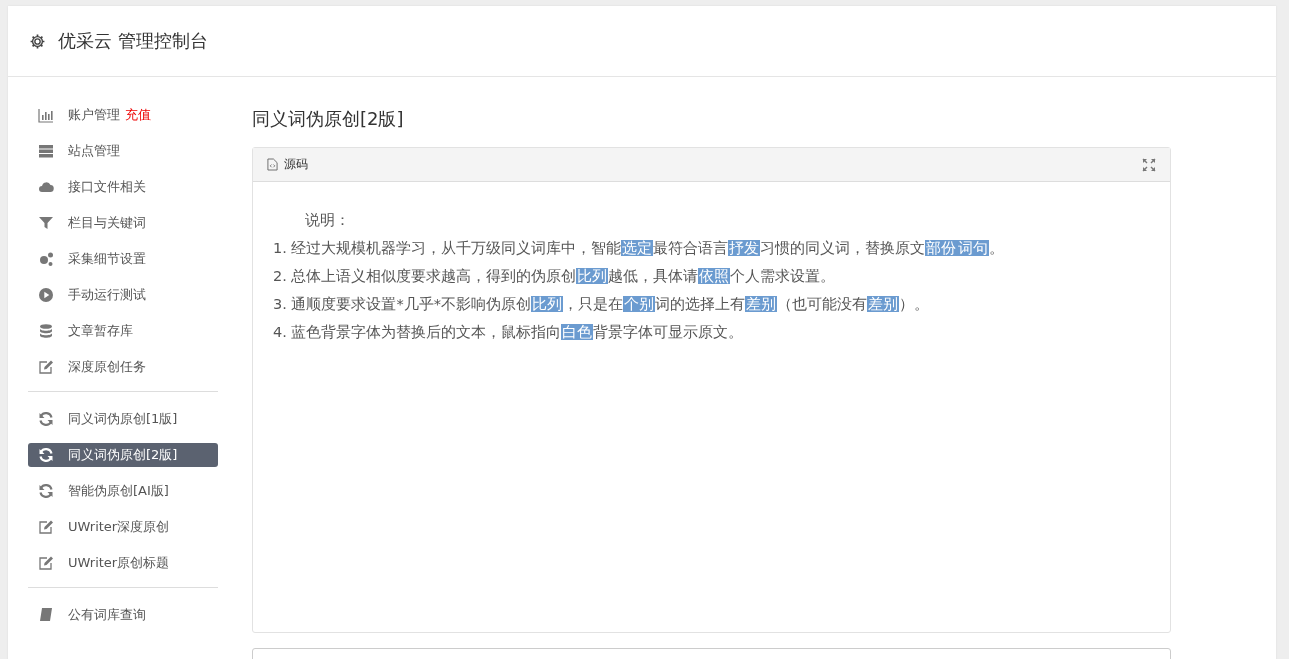  What do you see at coordinates (118, 491) in the screenshot?
I see `menu-label: 智能伪原创[AI版]` at bounding box center [118, 491].